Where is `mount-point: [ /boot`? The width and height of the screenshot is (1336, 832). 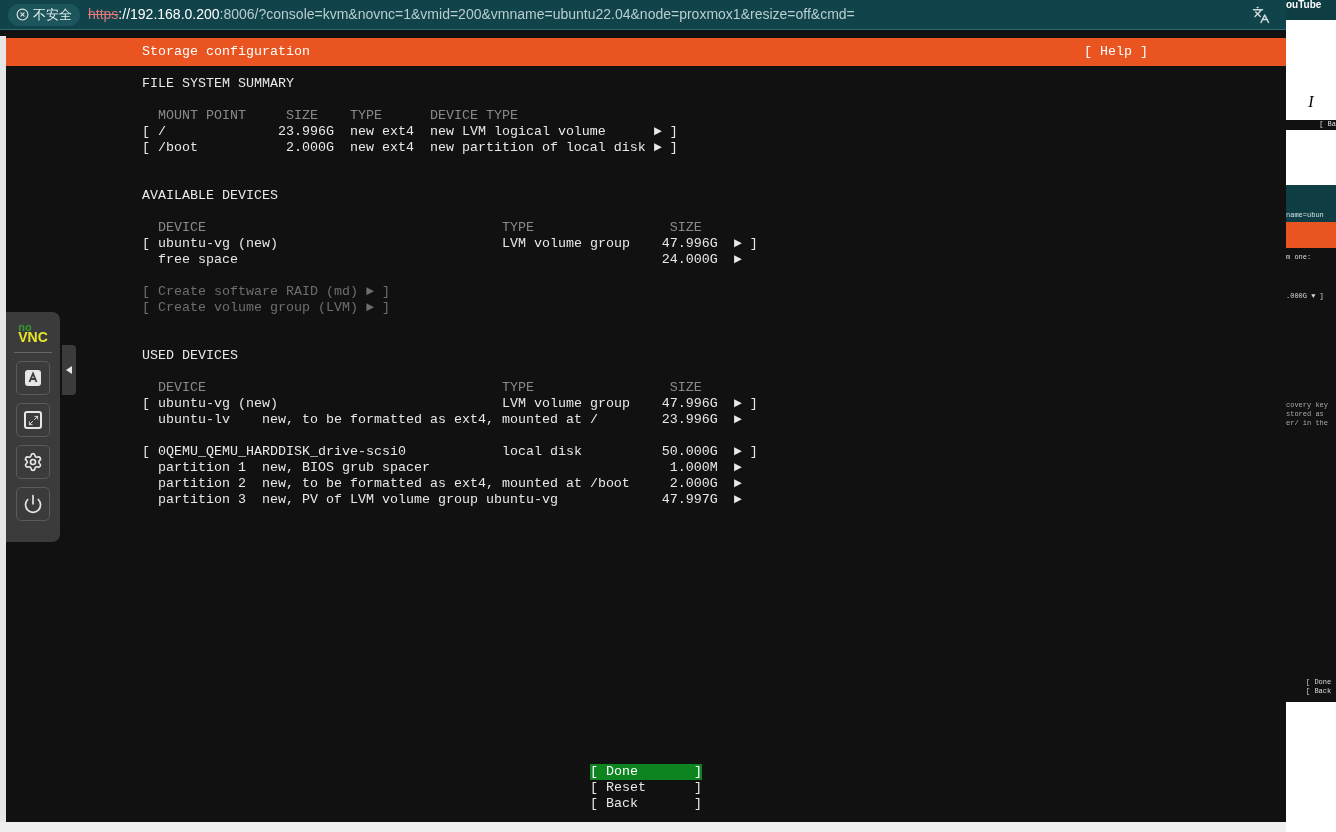
mount-point: [ /boot is located at coordinates (170, 148).